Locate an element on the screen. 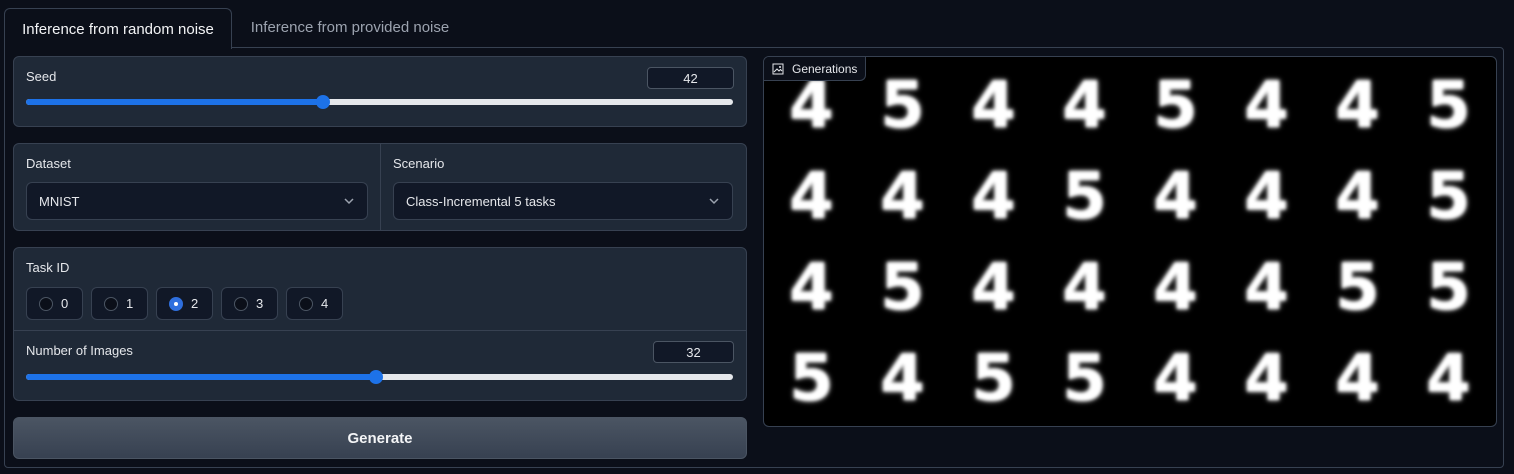 Image resolution: width=1514 pixels, height=474 pixels. tab-inference-random-noise: Inference from random noise is located at coordinates (118, 28).